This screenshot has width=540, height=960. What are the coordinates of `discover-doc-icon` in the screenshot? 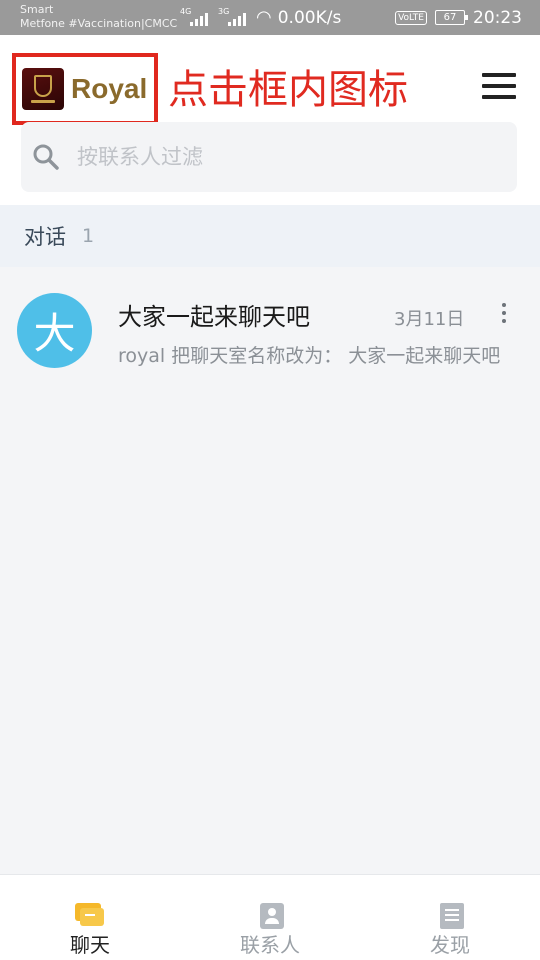 It's located at (451, 916).